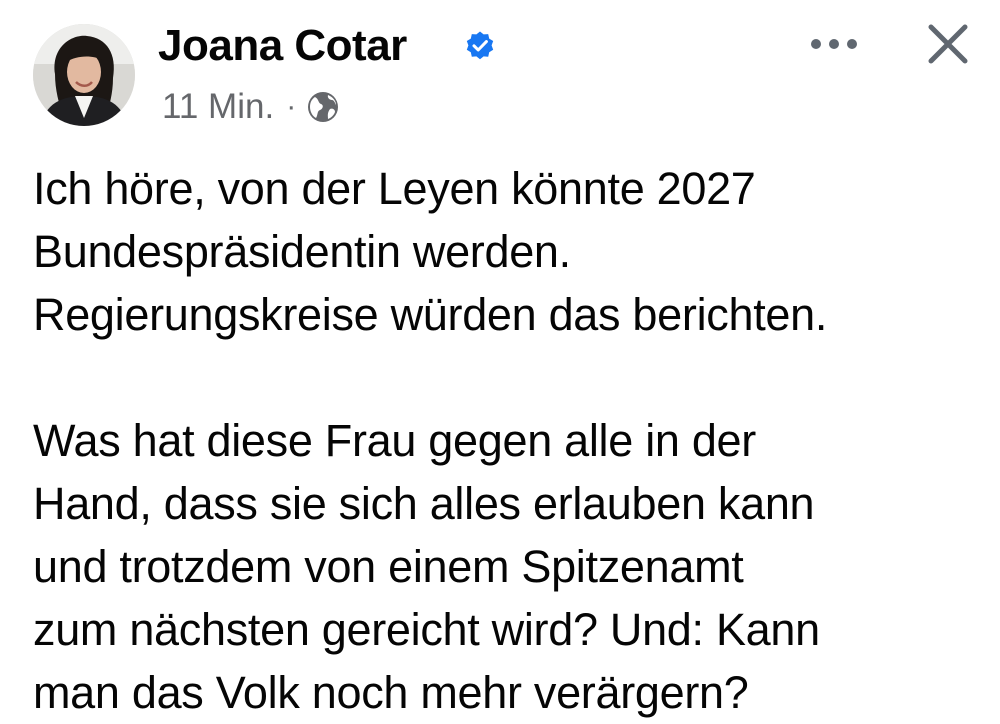 The image size is (1000, 724). What do you see at coordinates (282, 46) in the screenshot?
I see `author-name: Joana Cotar` at bounding box center [282, 46].